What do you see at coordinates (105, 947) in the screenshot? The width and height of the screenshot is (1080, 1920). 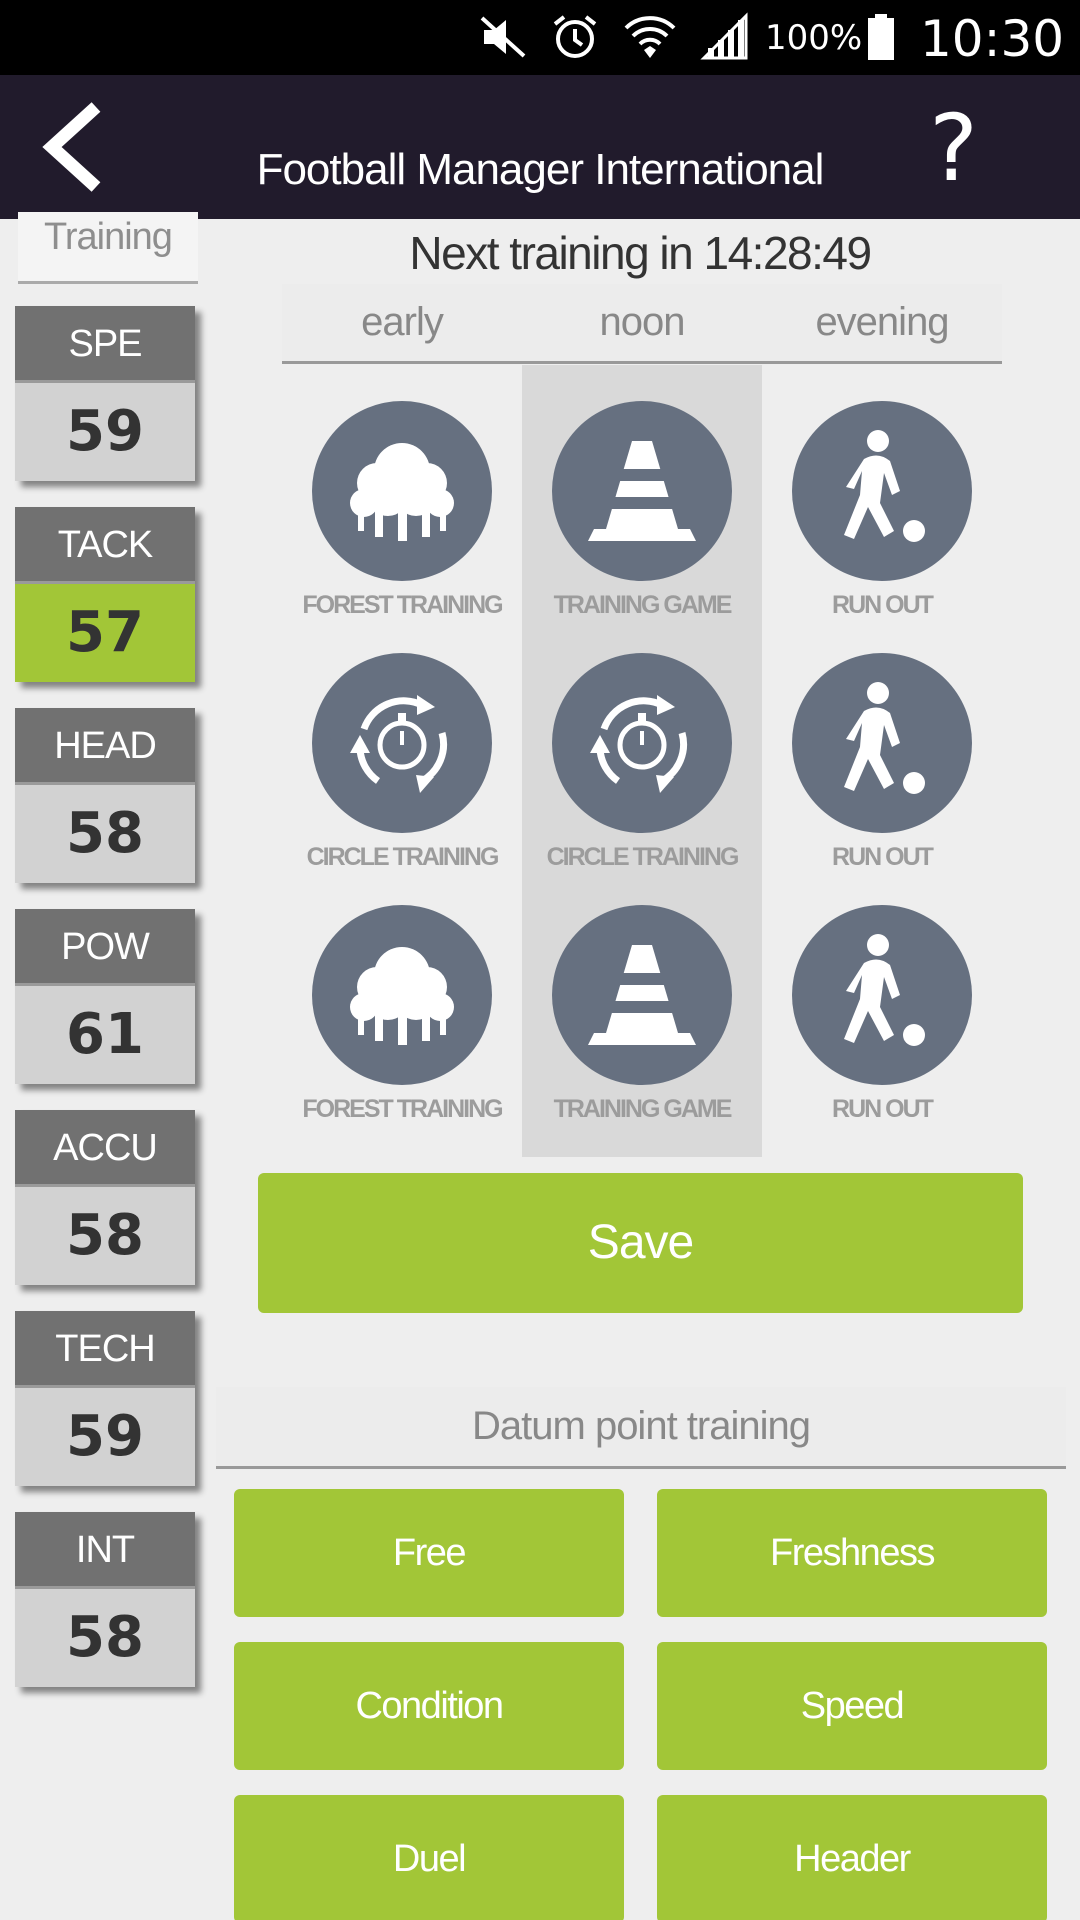 I see `stat-label: POW` at bounding box center [105, 947].